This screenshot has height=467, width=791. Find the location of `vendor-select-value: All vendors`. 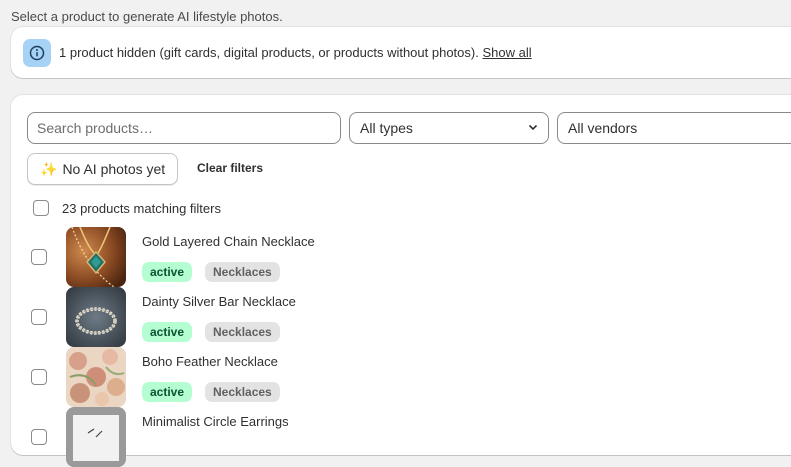

vendor-select-value: All vendors is located at coordinates (603, 128).